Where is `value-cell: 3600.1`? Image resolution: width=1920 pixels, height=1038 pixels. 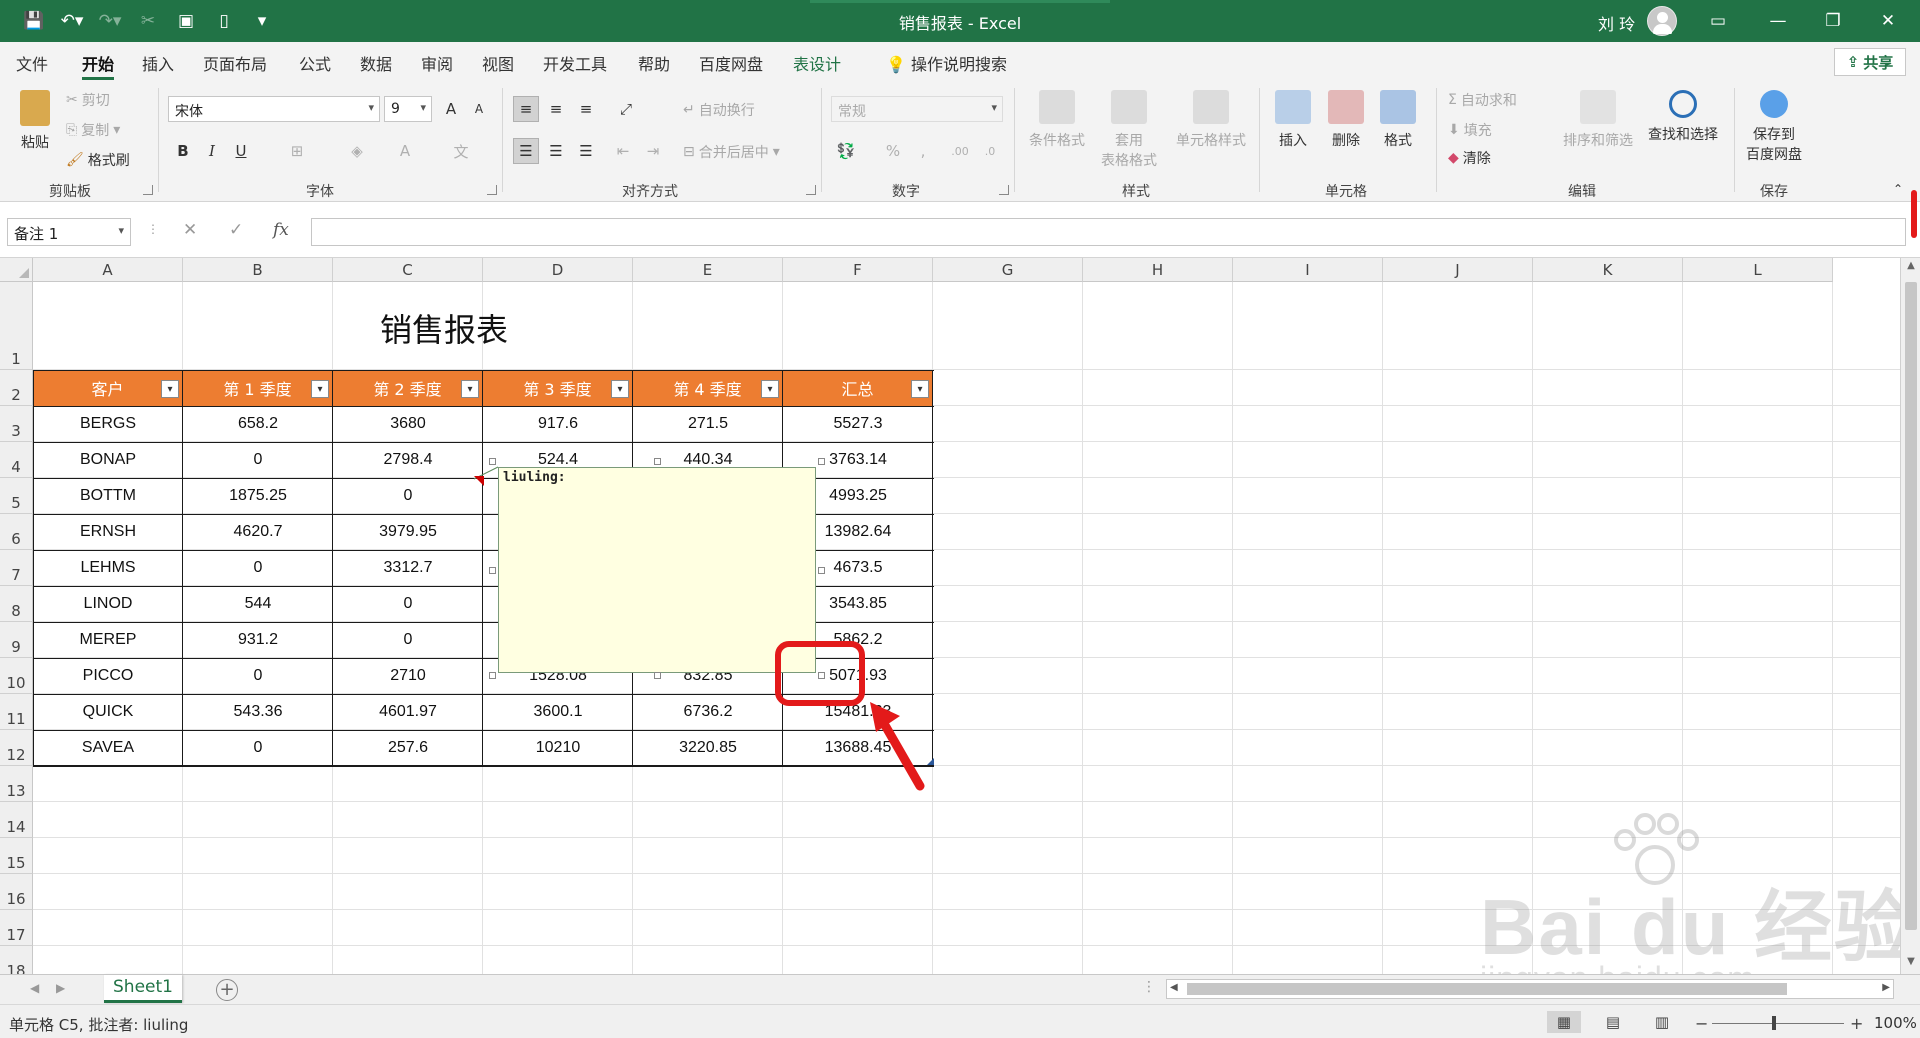
value-cell: 3600.1 is located at coordinates (558, 712).